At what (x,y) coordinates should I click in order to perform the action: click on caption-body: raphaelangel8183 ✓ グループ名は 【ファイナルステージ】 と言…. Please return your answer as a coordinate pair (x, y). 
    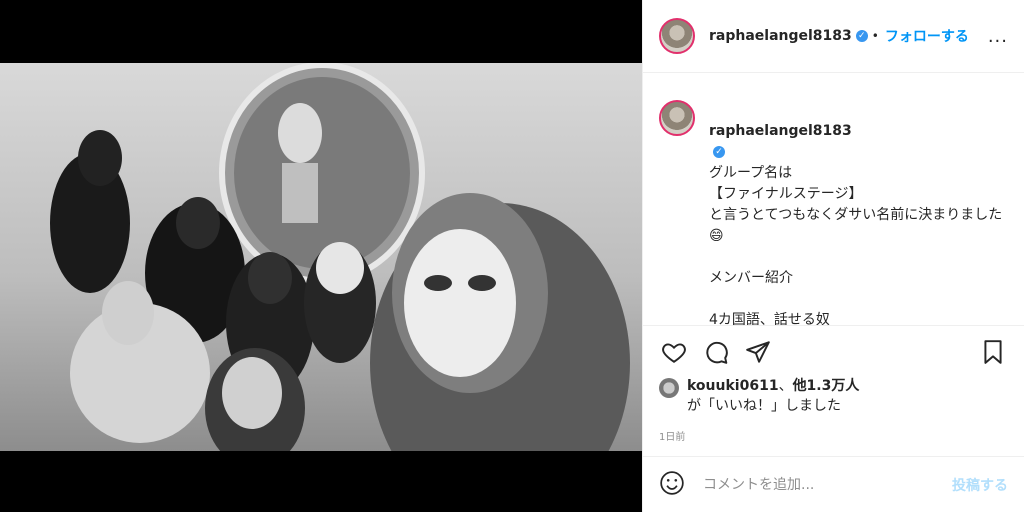
    Looking at the image, I should click on (858, 212).